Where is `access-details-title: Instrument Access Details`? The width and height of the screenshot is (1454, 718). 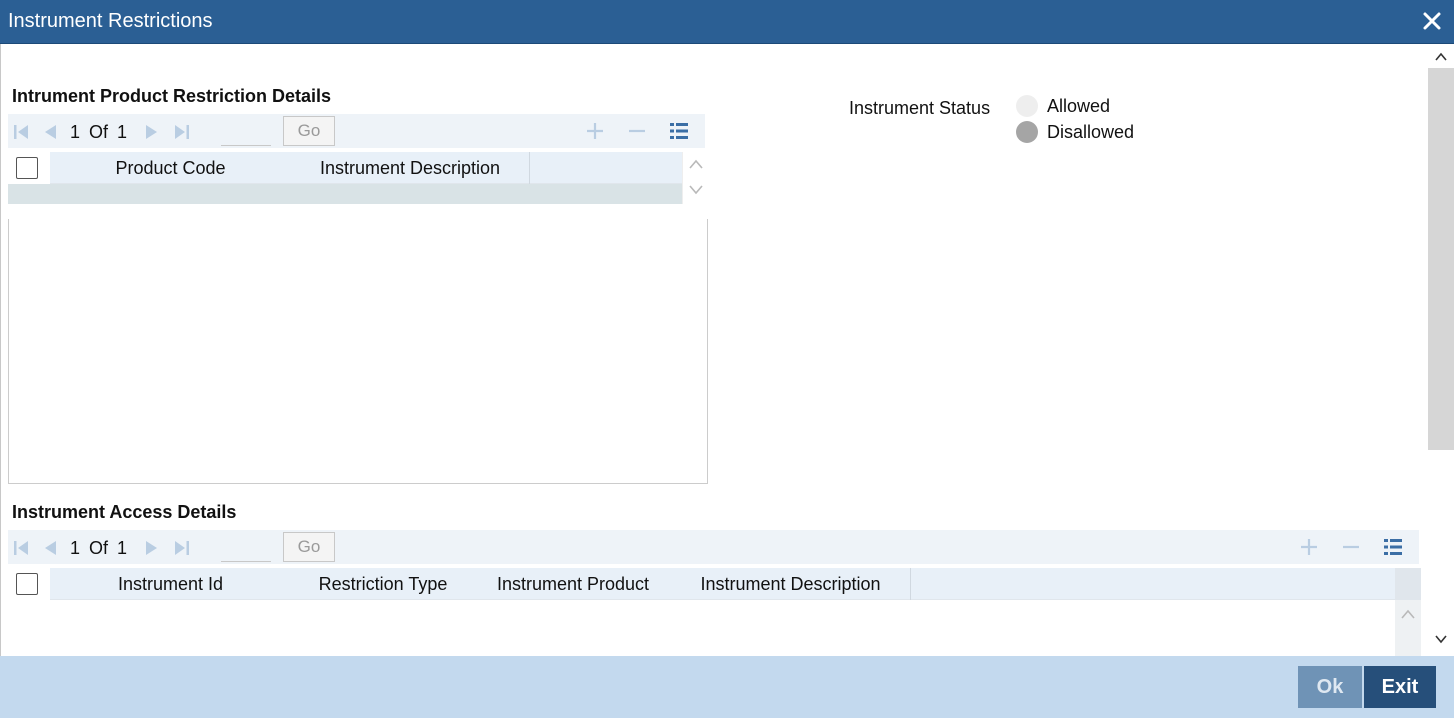 access-details-title: Instrument Access Details is located at coordinates (124, 512).